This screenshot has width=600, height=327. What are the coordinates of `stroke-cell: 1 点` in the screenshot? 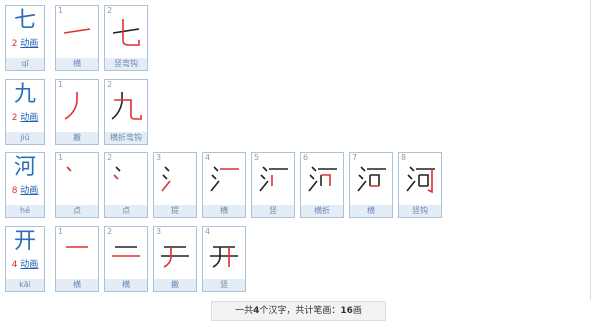 It's located at (77, 185).